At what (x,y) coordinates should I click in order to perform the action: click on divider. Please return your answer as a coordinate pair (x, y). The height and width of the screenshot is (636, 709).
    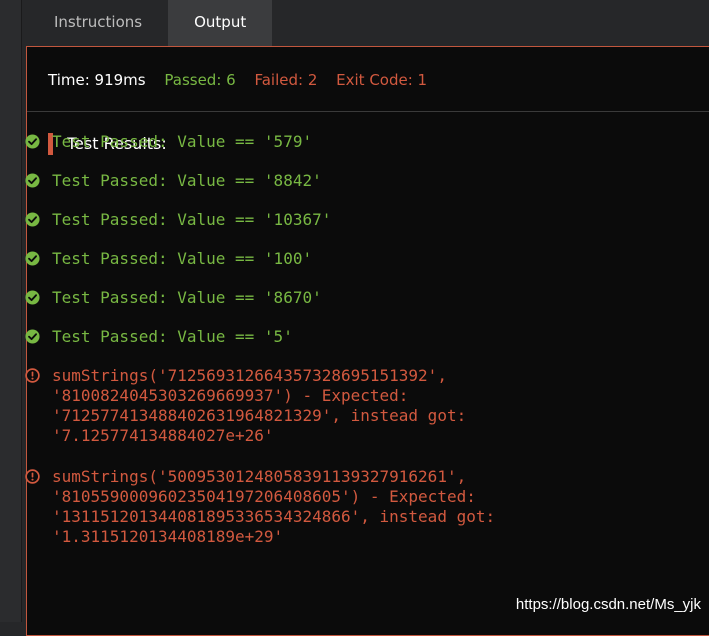
    Looking at the image, I should click on (368, 111).